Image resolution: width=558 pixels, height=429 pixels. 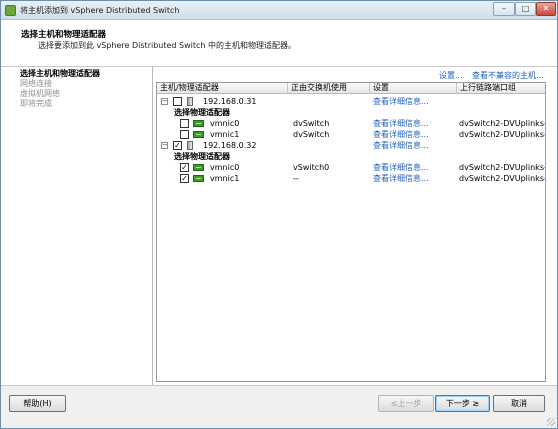 I want to click on host-name: 192.168.0.31, so click(x=230, y=101).